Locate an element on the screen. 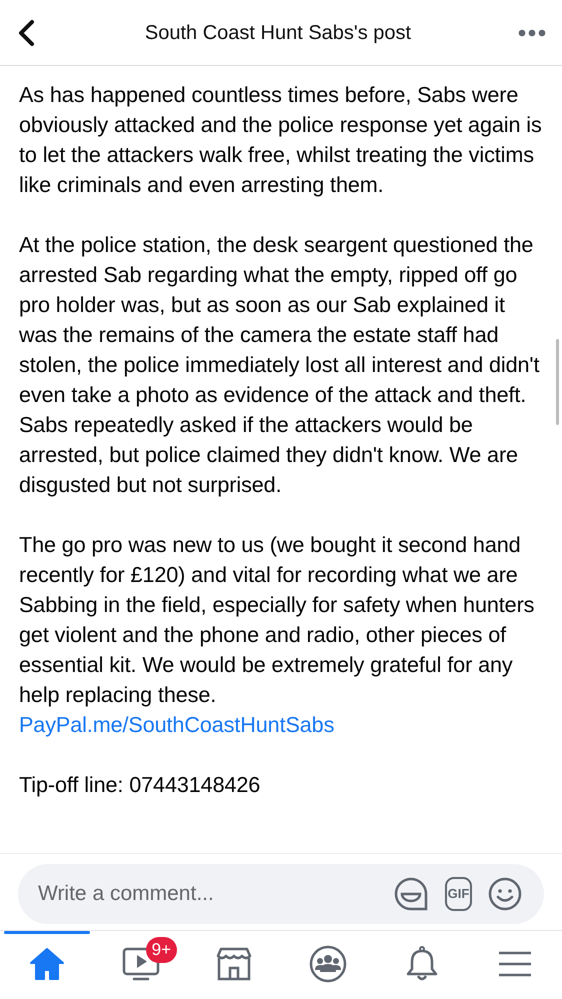 The width and height of the screenshot is (562, 999). comment-field: Write a comment... GIF is located at coordinates (281, 894).